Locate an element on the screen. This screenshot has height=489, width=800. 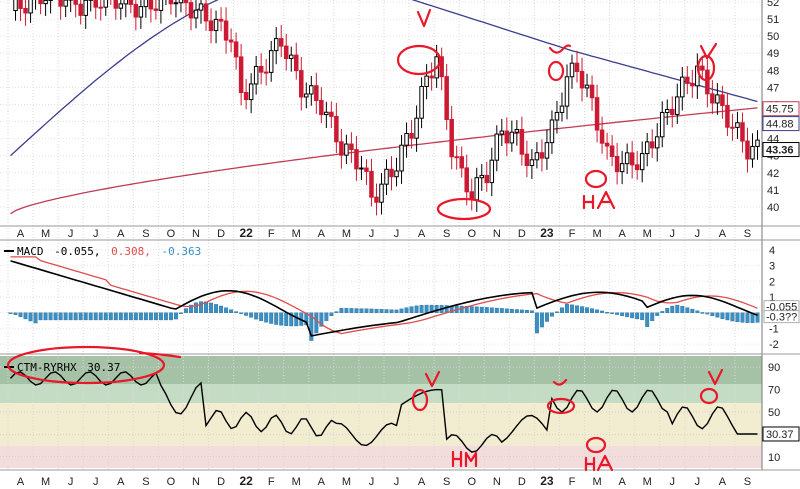
price-tick-label: 40 is located at coordinates (773, 208).